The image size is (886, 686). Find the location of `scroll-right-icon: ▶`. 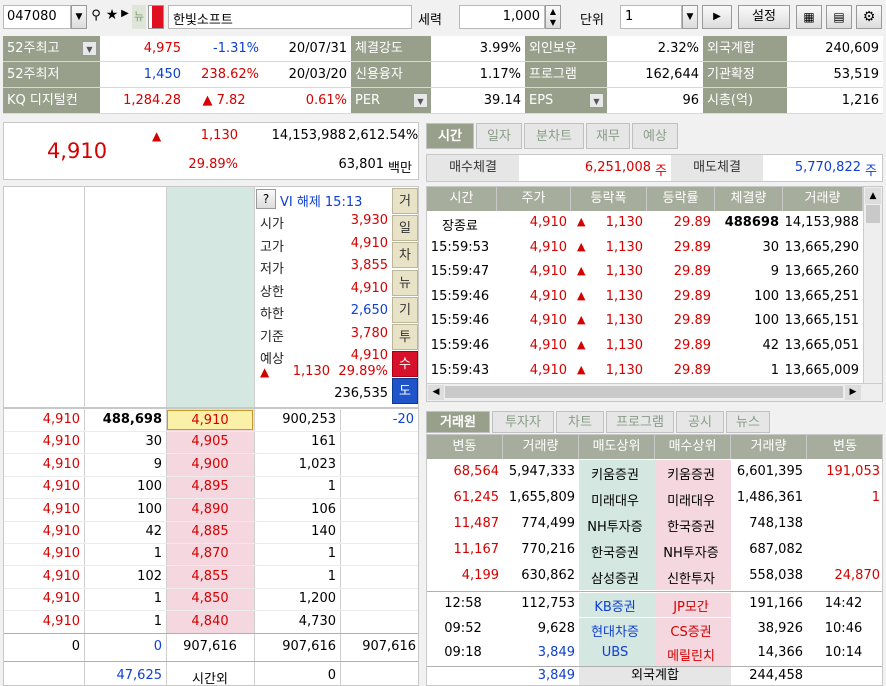

scroll-right-icon: ▶ is located at coordinates (853, 392).